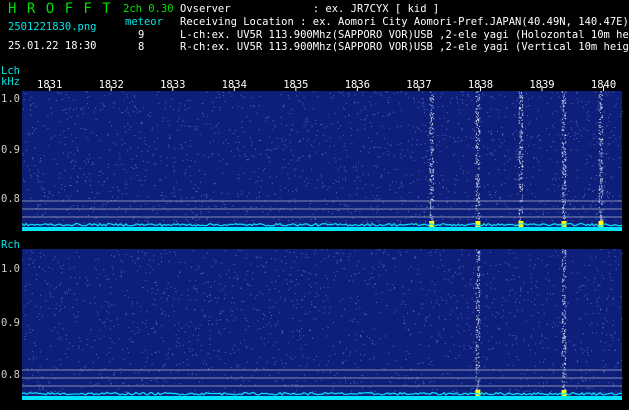 The image size is (629, 410). I want to click on x-tick-label-7: 1838, so click(480, 85).